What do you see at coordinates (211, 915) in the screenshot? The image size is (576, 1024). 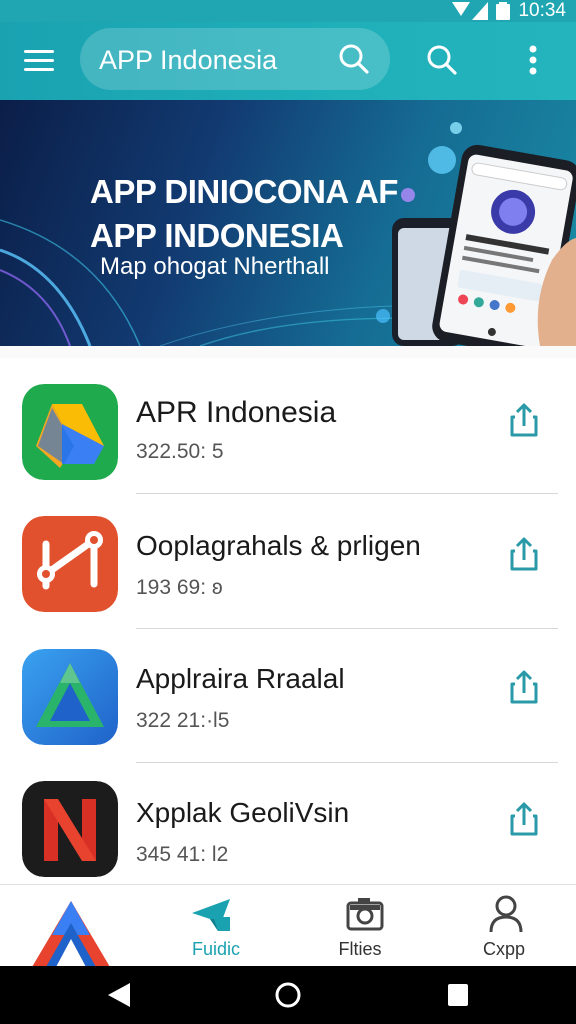 I see `paper-plane-icon` at bounding box center [211, 915].